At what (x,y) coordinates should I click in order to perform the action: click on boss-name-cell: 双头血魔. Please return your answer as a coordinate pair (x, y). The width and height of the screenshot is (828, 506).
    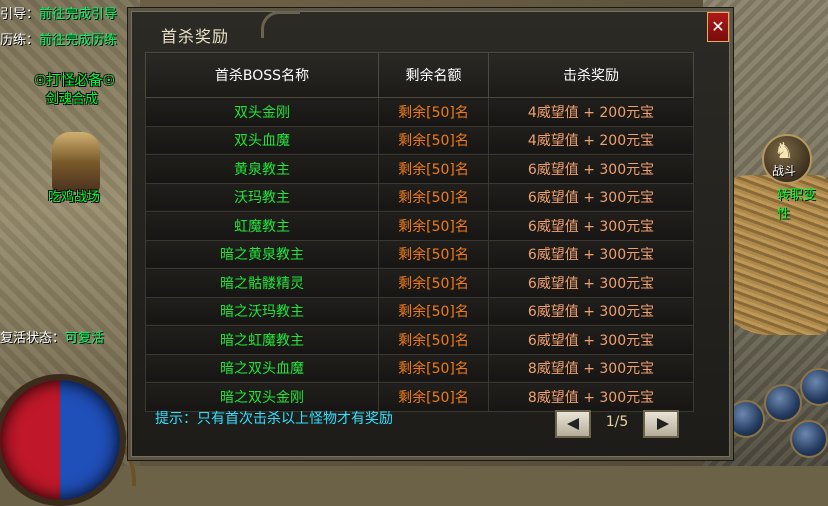
    Looking at the image, I should click on (262, 140).